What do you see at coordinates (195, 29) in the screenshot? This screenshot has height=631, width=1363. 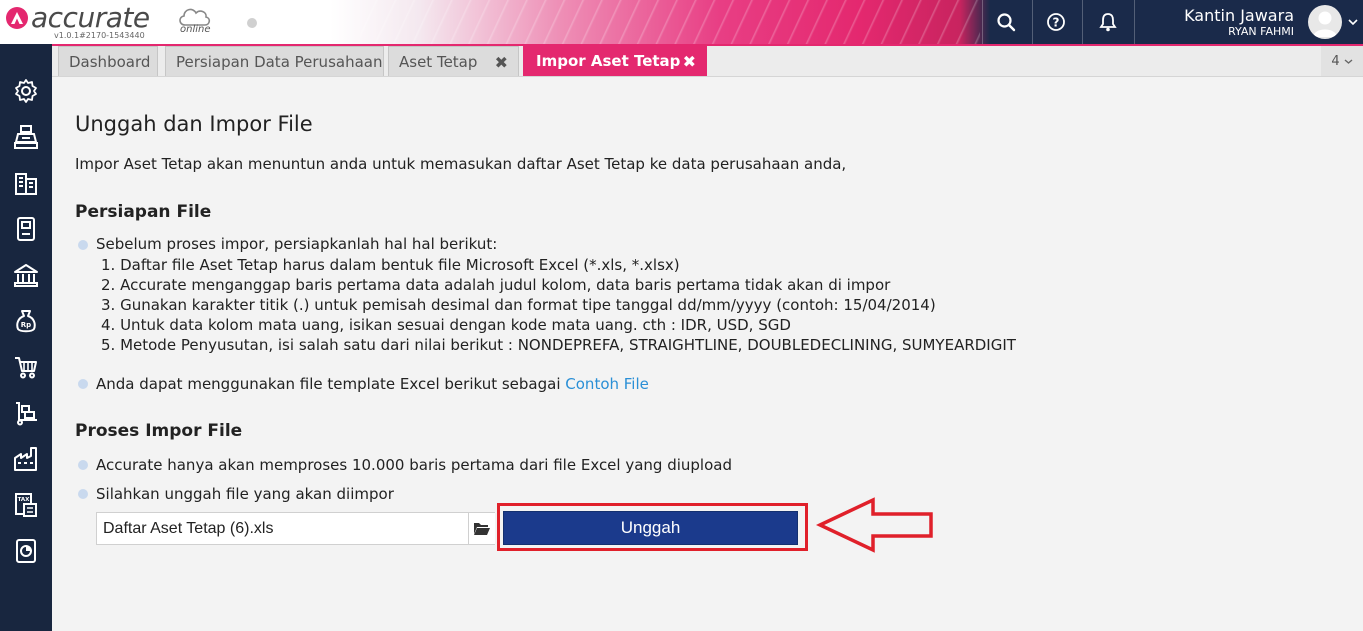 I see `logo-subtitle: online` at bounding box center [195, 29].